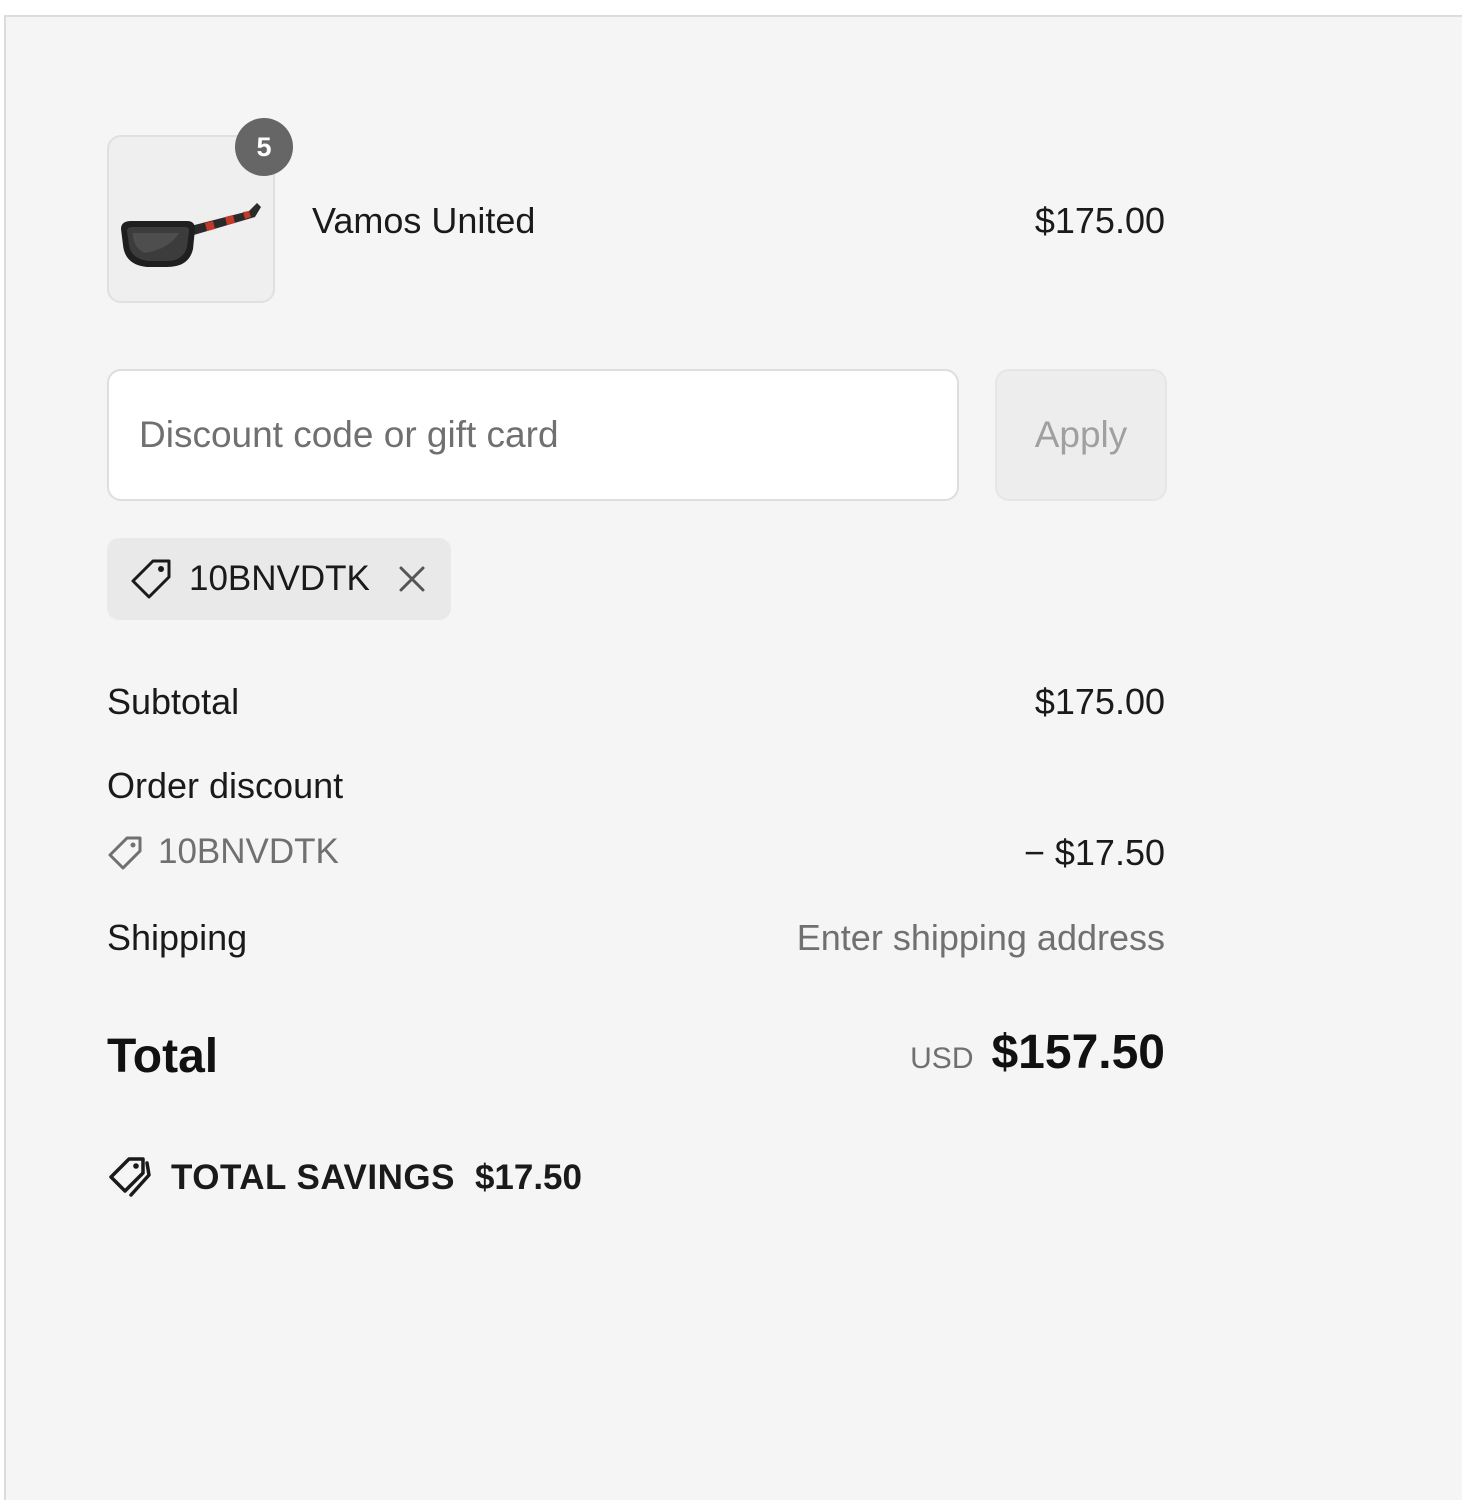 The image size is (1462, 1500). What do you see at coordinates (151, 579) in the screenshot?
I see `tag-icon` at bounding box center [151, 579].